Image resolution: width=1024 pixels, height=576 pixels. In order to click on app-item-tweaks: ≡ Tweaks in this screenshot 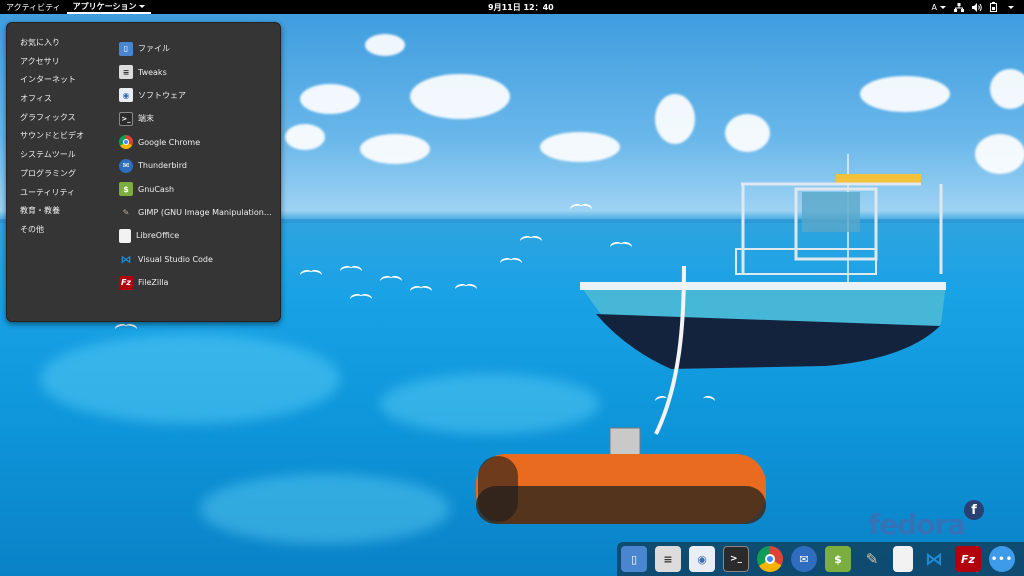, I will do `click(199, 71)`.